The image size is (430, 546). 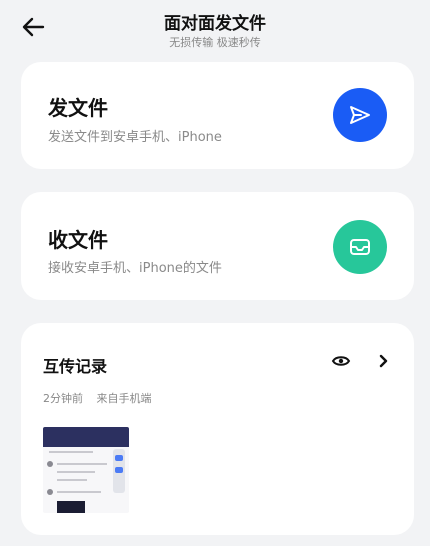 I want to click on send-icon, so click(x=360, y=115).